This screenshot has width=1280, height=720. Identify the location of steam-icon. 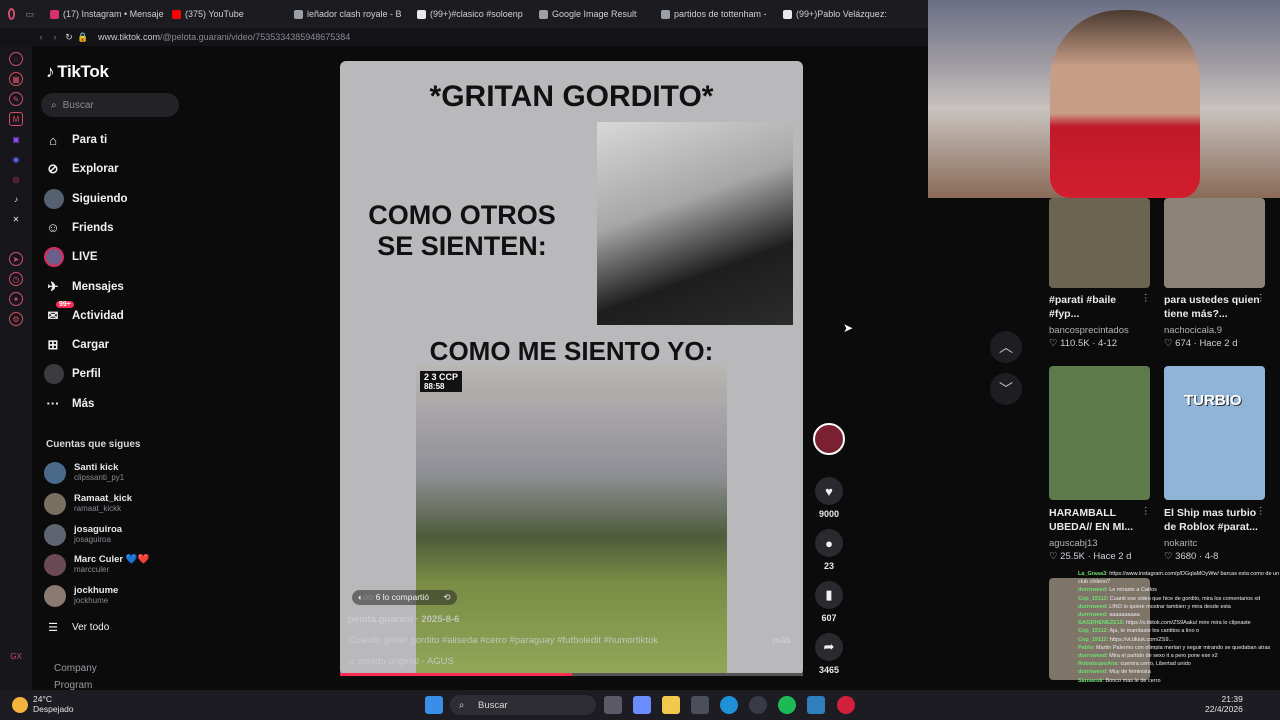
(758, 705).